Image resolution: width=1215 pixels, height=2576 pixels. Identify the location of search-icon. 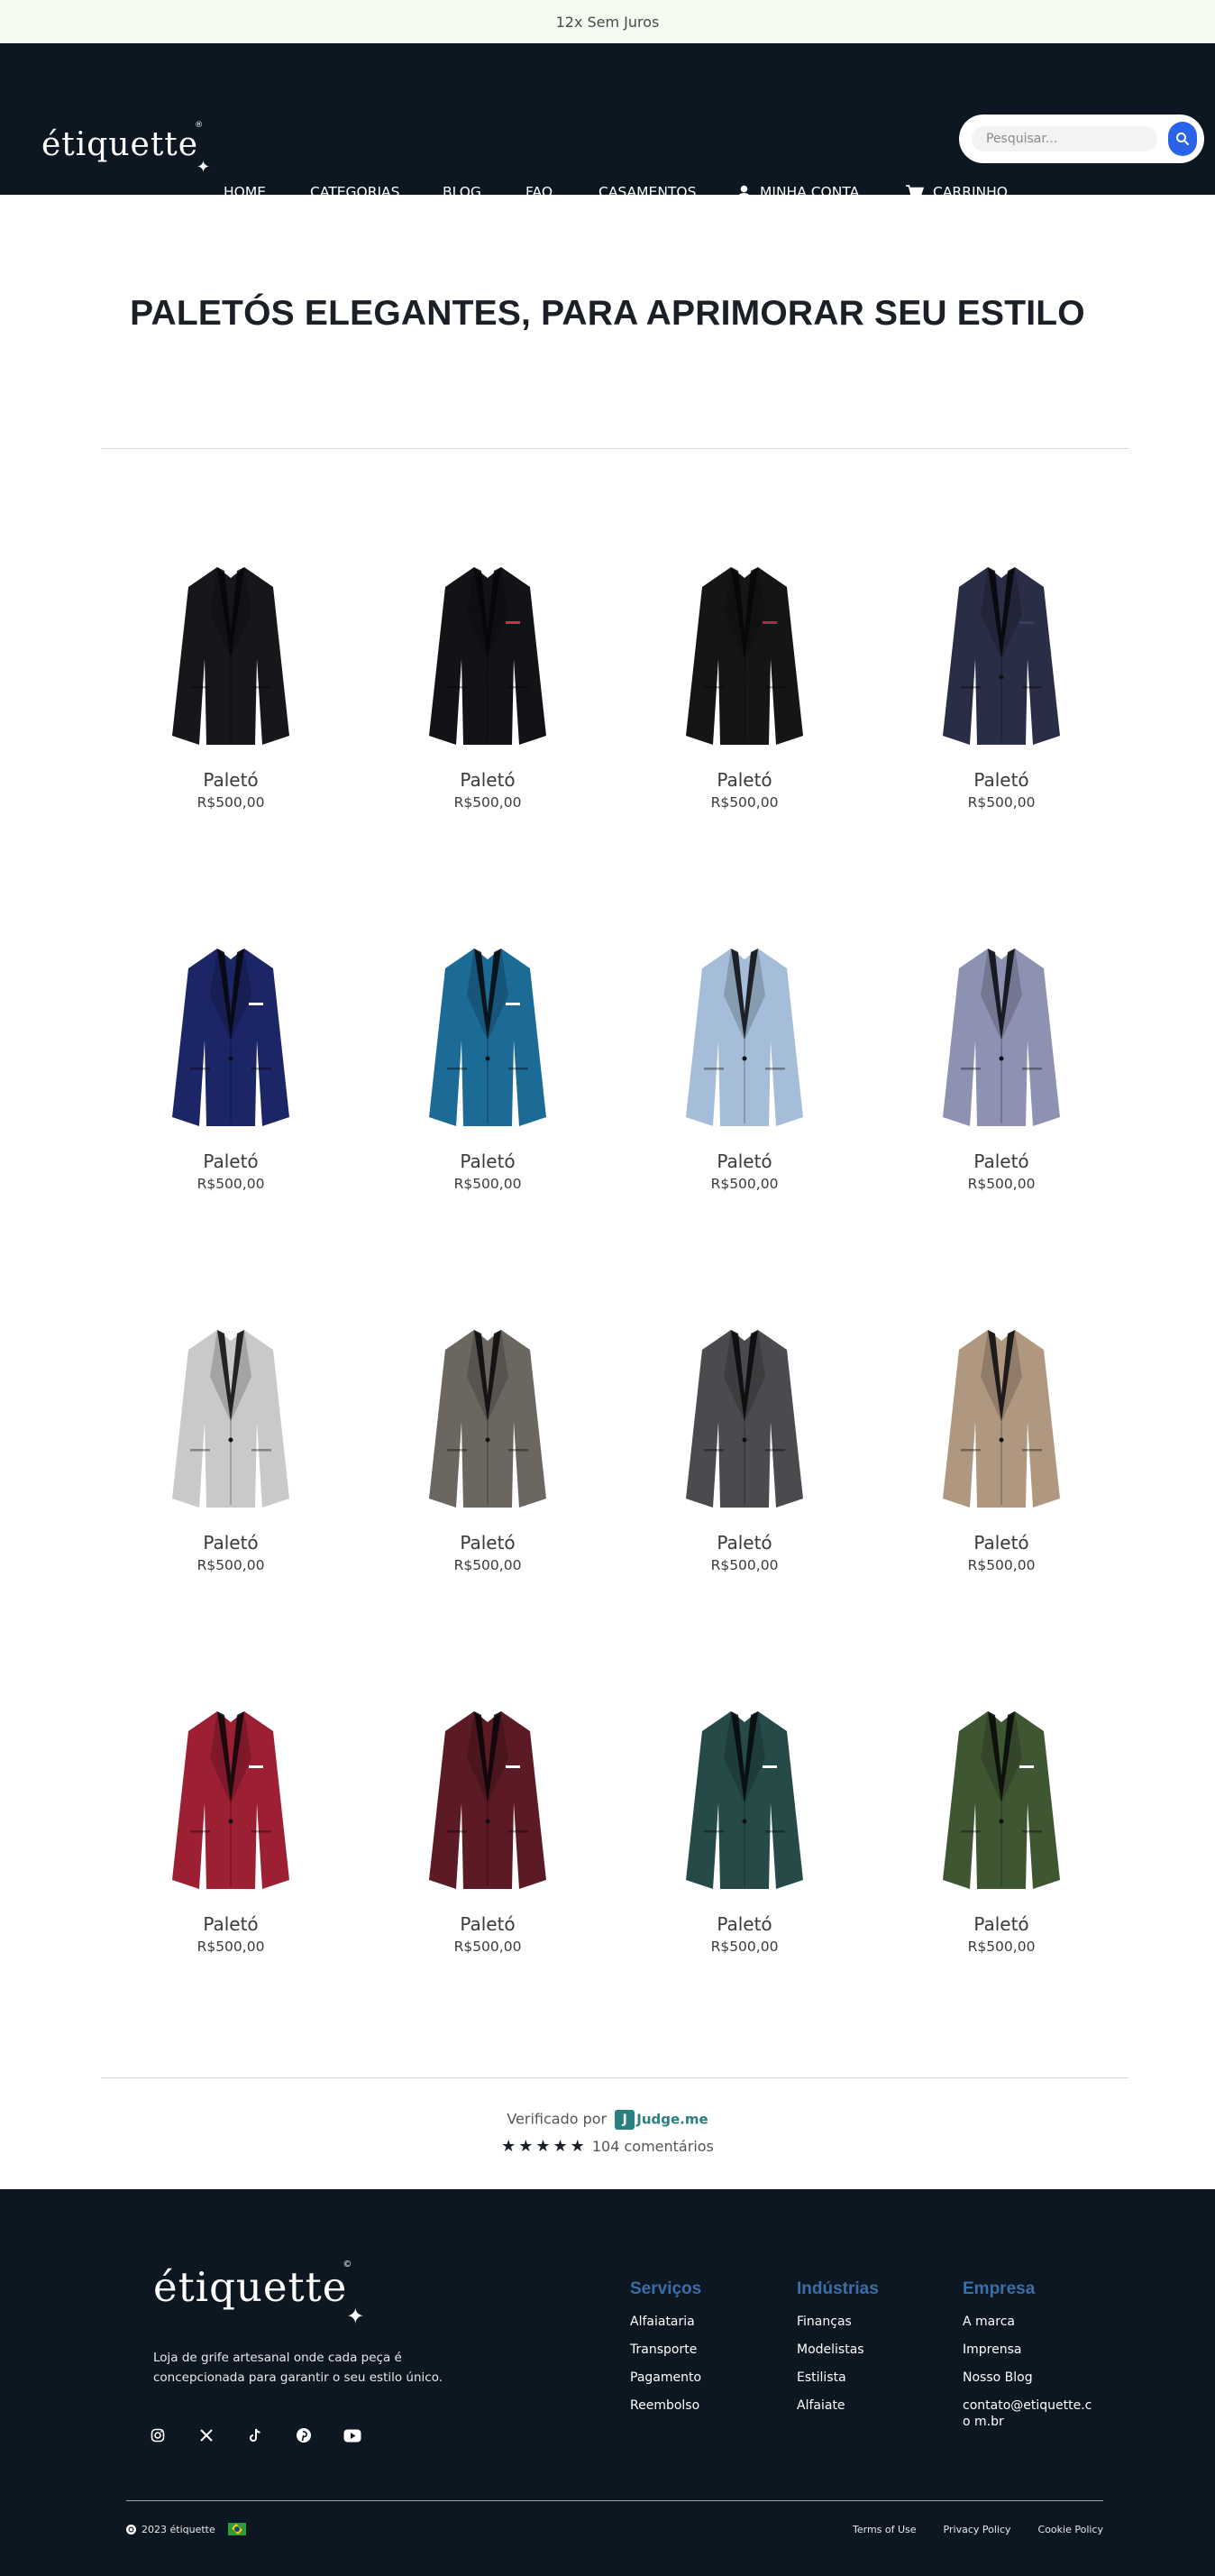
(1183, 139).